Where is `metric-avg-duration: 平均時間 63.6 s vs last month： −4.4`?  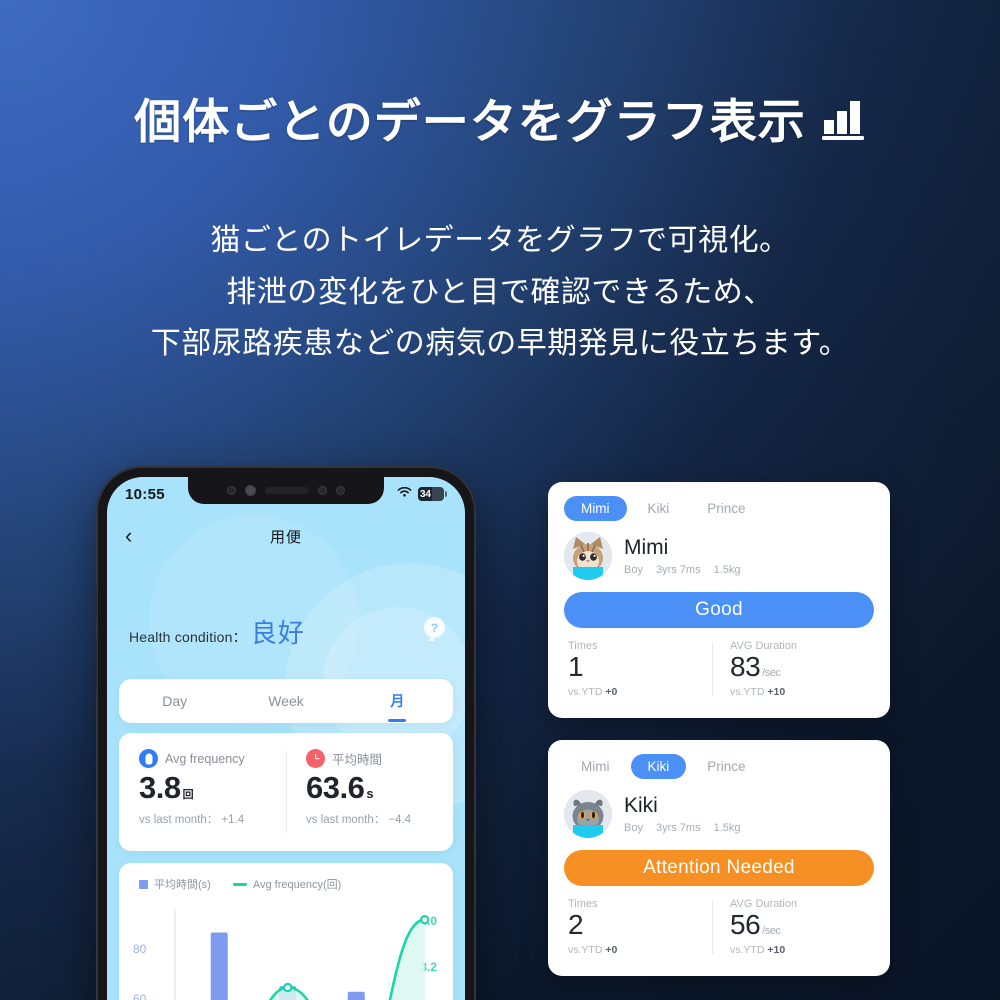 metric-avg-duration: 平均時間 63.6 s vs last month： −4.4 is located at coordinates (369, 792).